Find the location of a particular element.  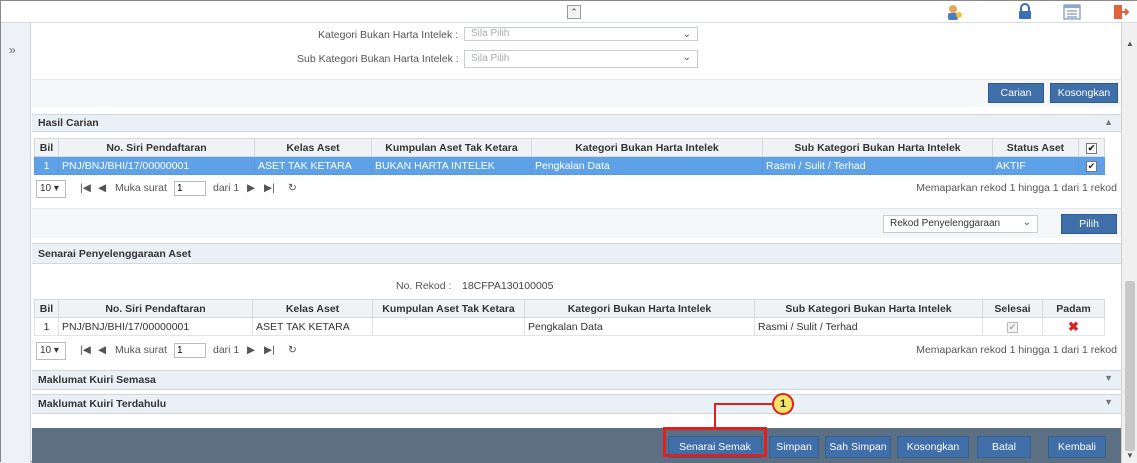

column-header-selesai: Selesai is located at coordinates (1012, 308).